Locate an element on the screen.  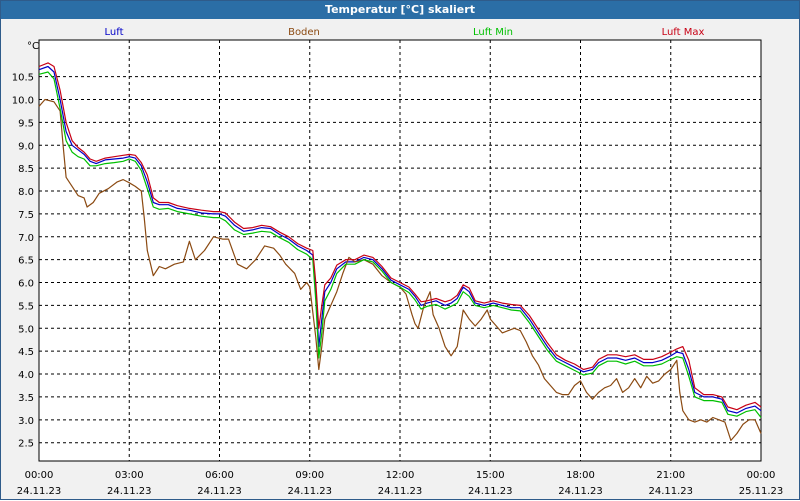
y-tick-label: 7.5 is located at coordinates (26, 215).